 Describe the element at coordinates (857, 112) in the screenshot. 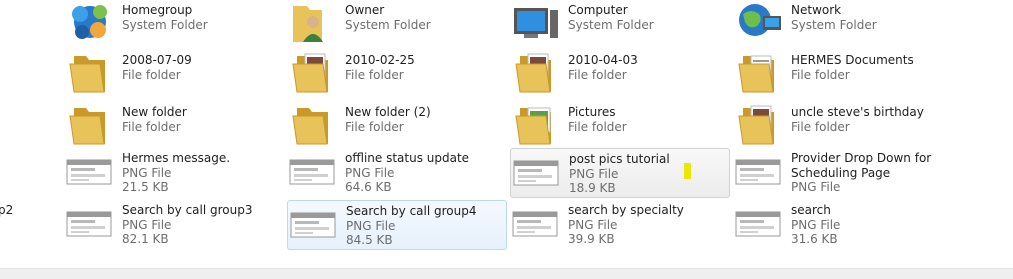

I see `file-name: uncle steve's birthday` at that location.